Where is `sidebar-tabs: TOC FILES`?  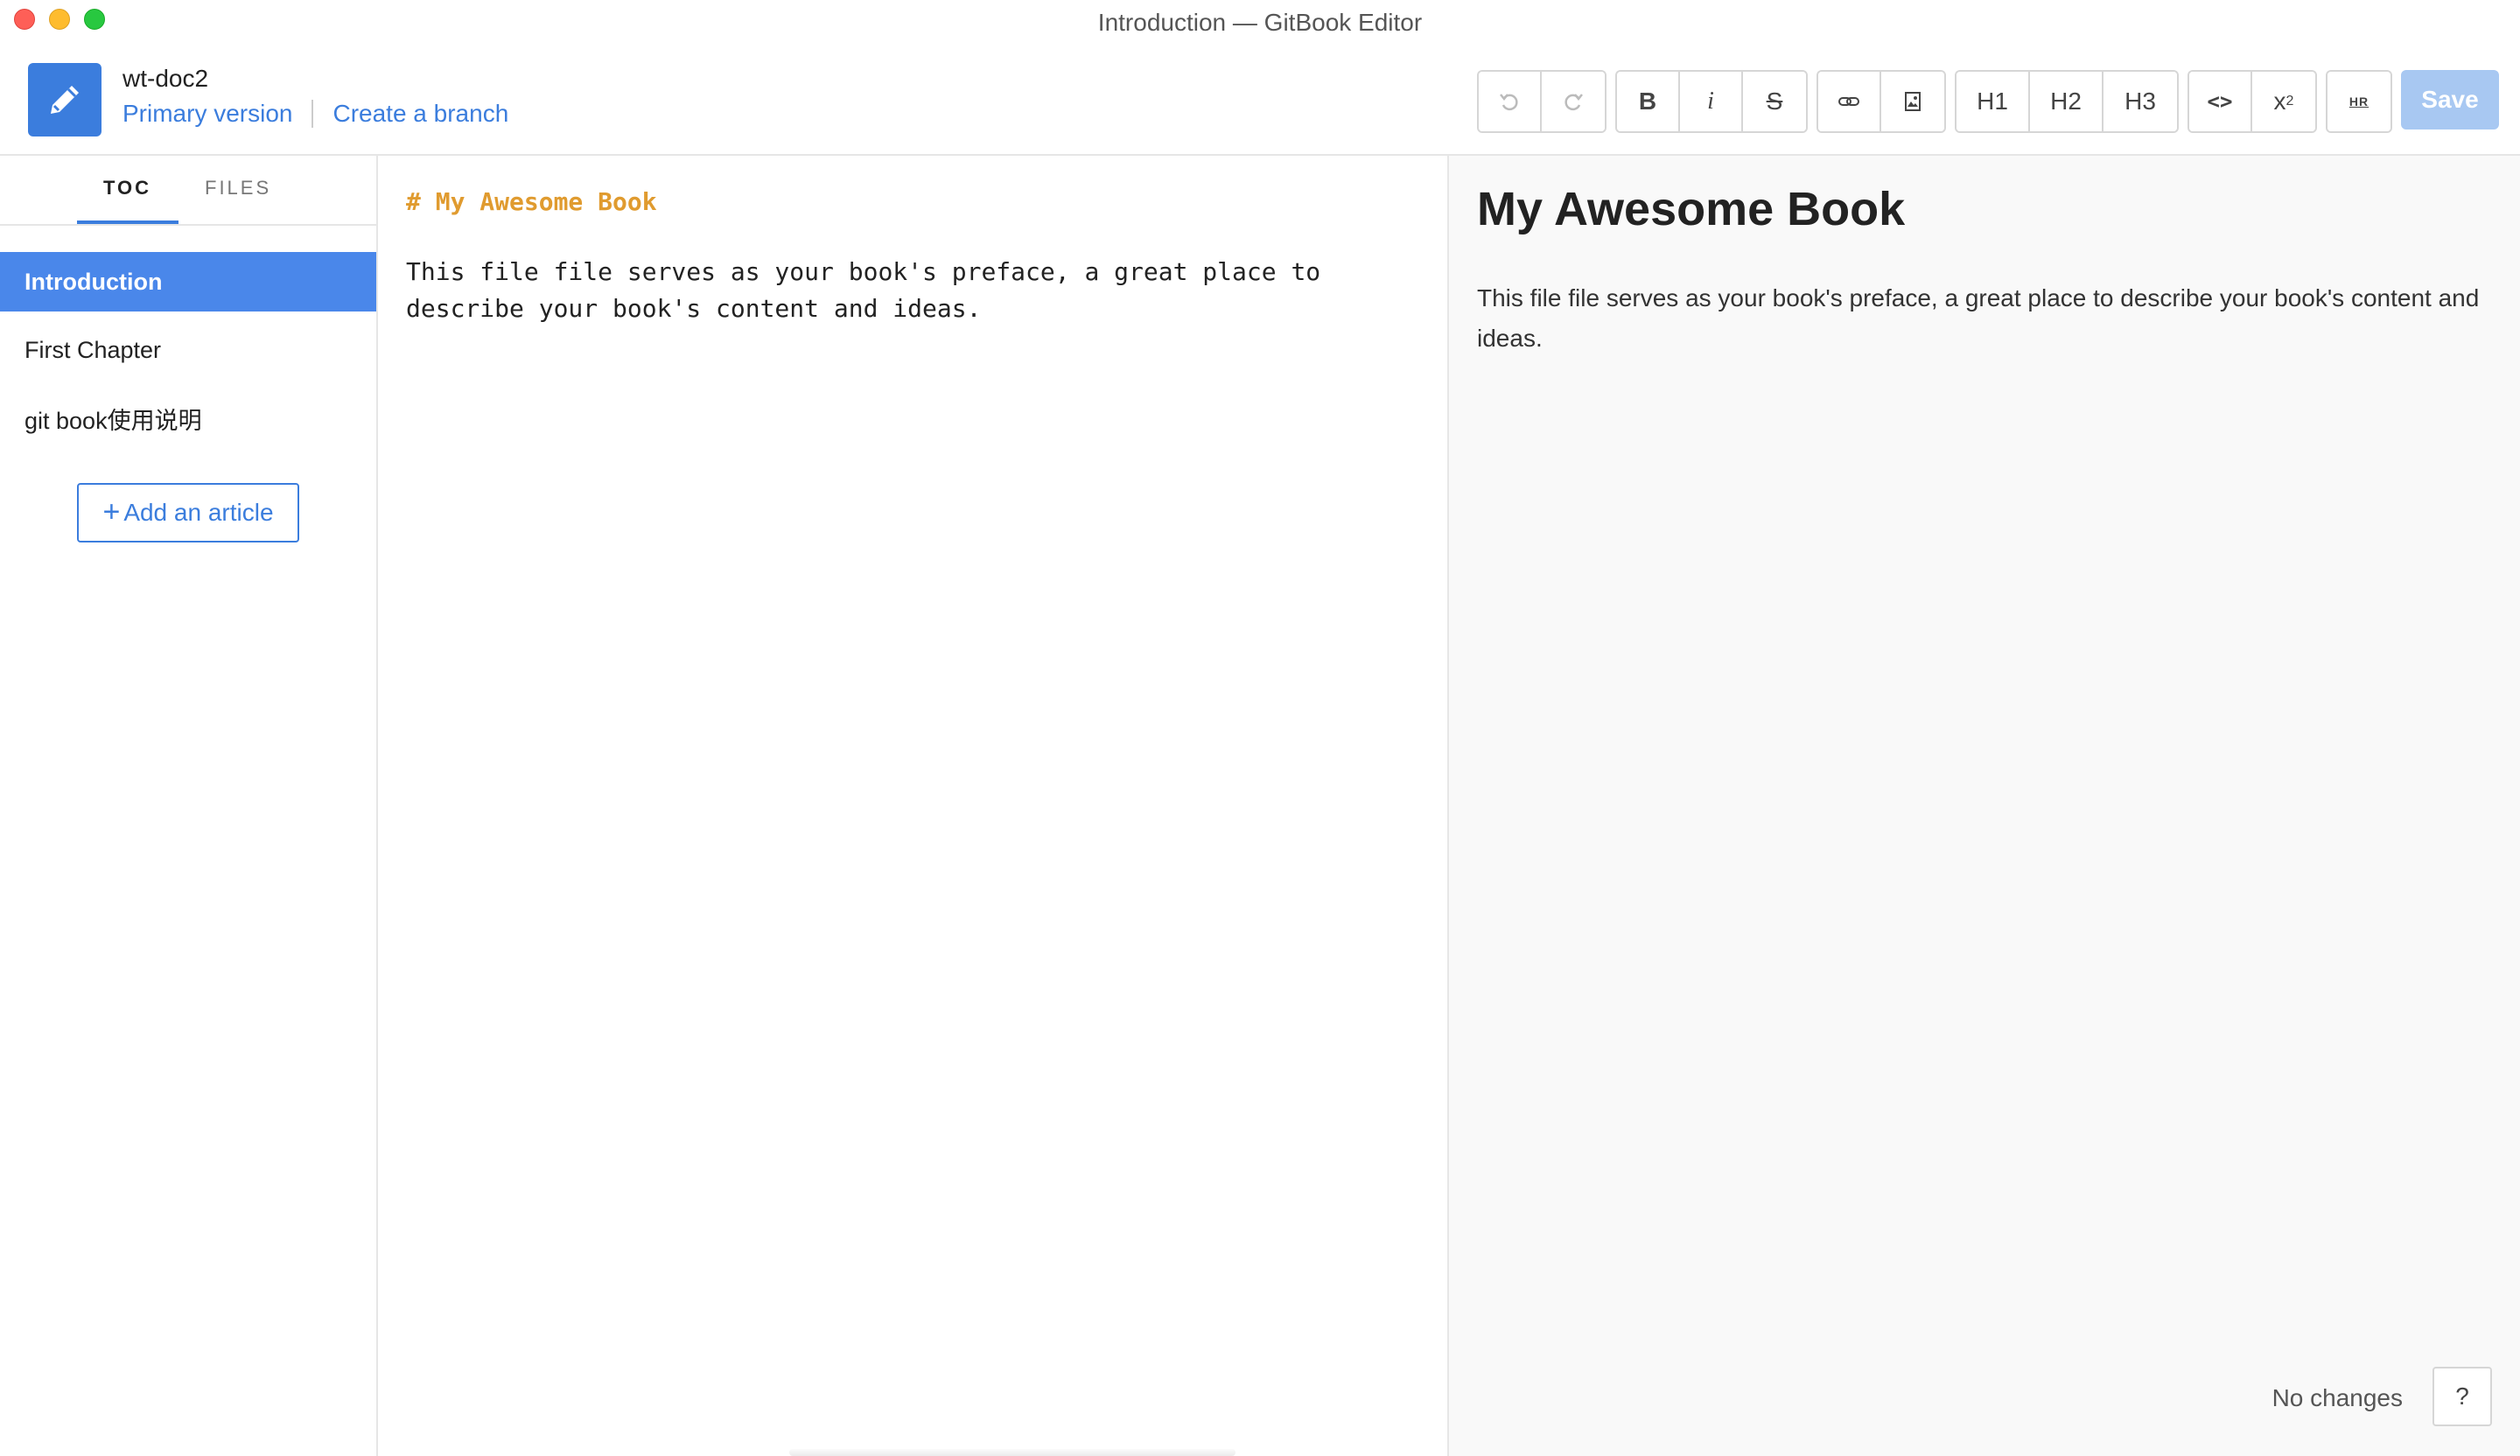 sidebar-tabs: TOC FILES is located at coordinates (188, 191).